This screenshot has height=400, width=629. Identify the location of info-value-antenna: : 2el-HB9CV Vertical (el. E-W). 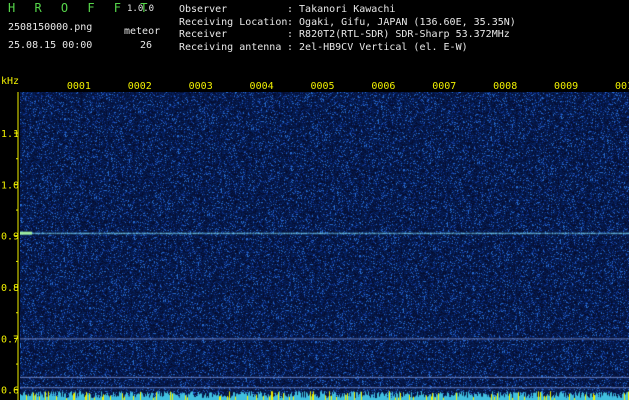
(377, 47).